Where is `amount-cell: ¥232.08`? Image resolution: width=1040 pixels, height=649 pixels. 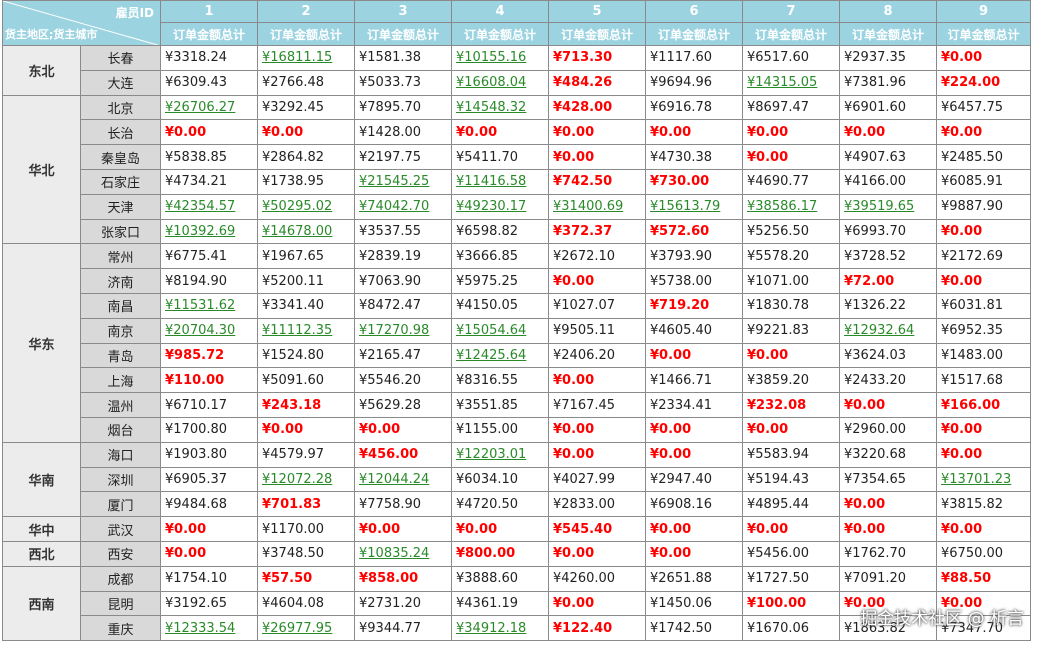
amount-cell: ¥232.08 is located at coordinates (791, 405).